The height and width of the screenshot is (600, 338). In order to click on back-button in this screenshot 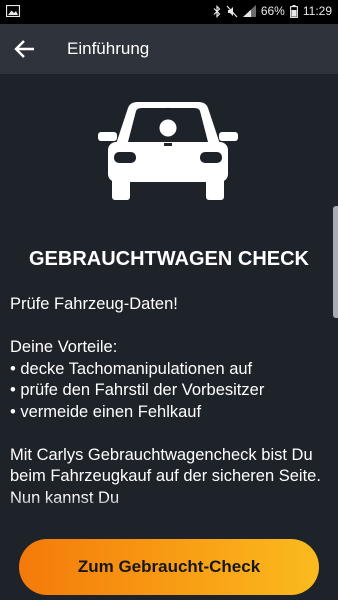, I will do `click(25, 49)`.